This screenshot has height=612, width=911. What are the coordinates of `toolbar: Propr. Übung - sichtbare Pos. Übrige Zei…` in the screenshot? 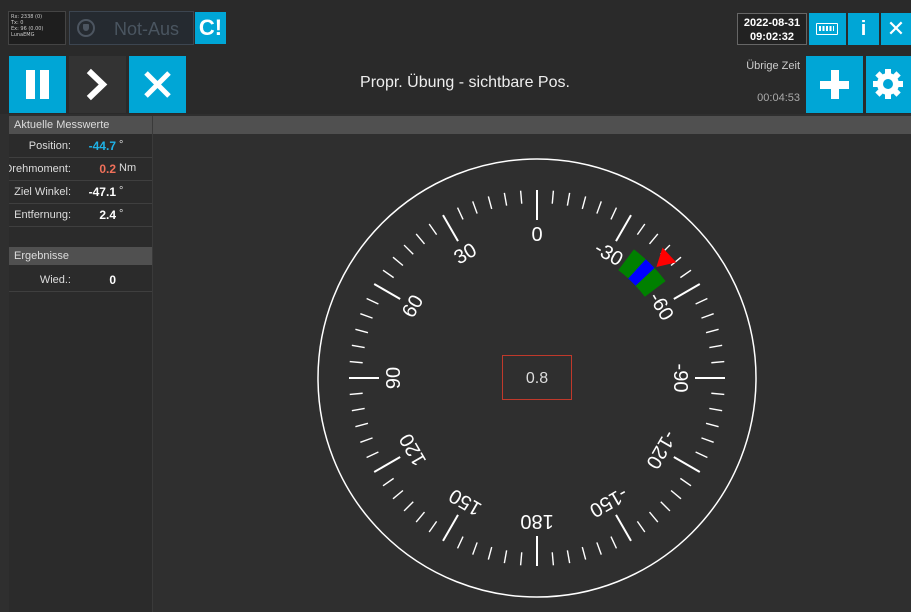 It's located at (455, 80).